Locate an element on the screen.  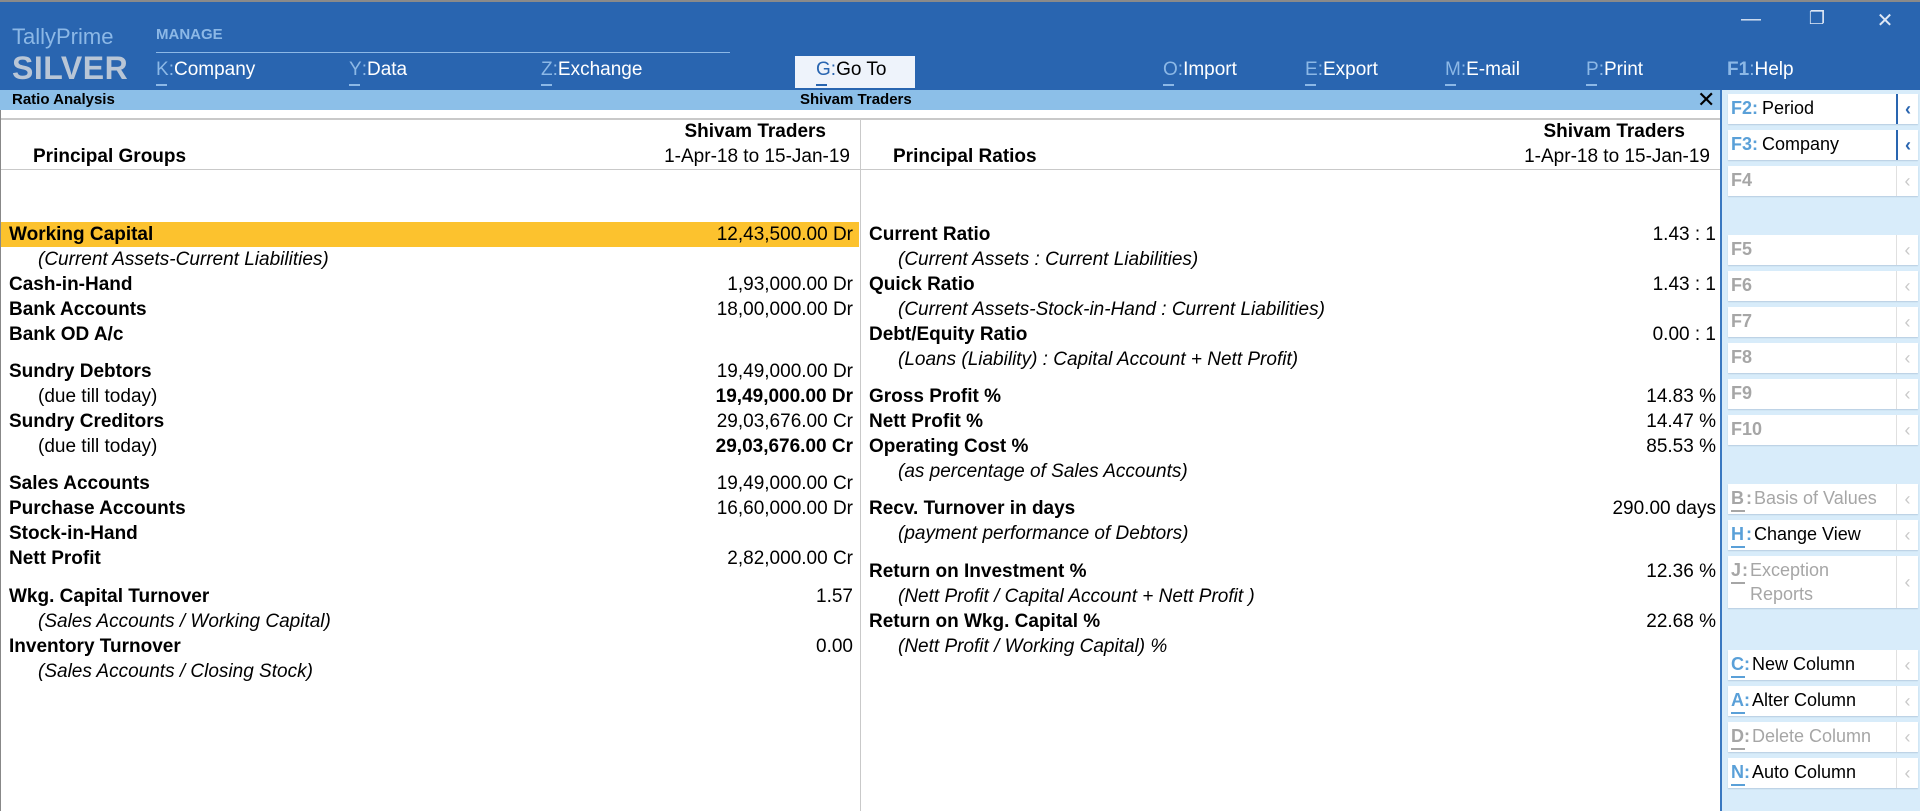
row-label: Nett Profit is located at coordinates (55, 558).